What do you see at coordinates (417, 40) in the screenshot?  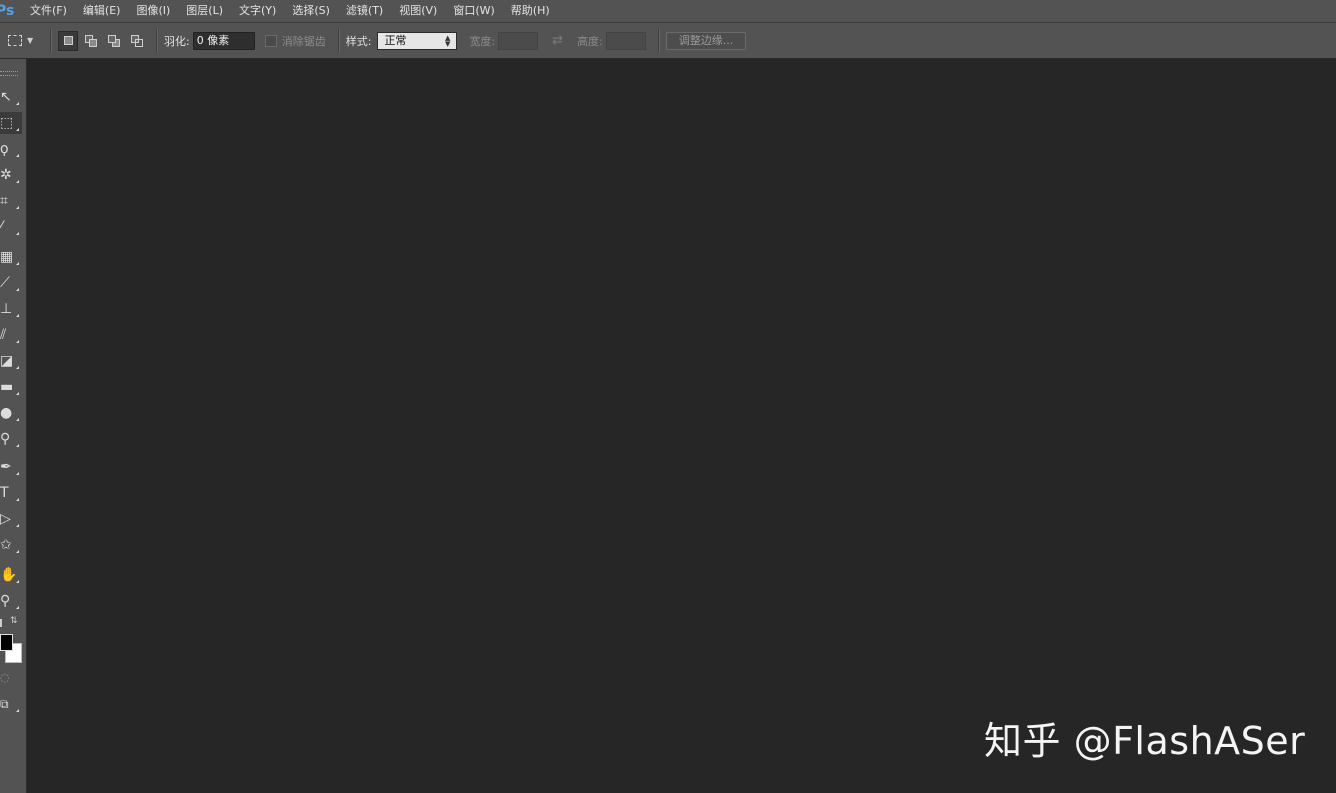 I see `style-select: 正常 ▲ ▼` at bounding box center [417, 40].